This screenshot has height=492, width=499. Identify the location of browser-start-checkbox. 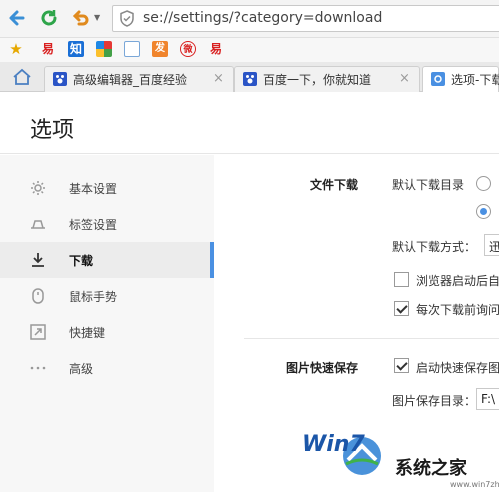
(401, 279).